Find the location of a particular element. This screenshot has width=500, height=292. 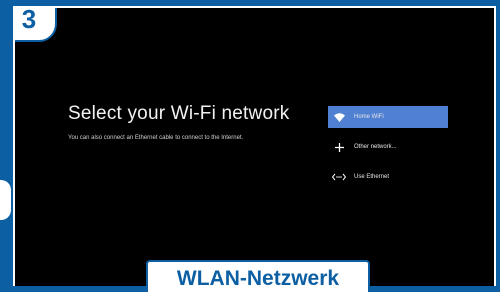

network-item-label: Home WiFi is located at coordinates (369, 117).